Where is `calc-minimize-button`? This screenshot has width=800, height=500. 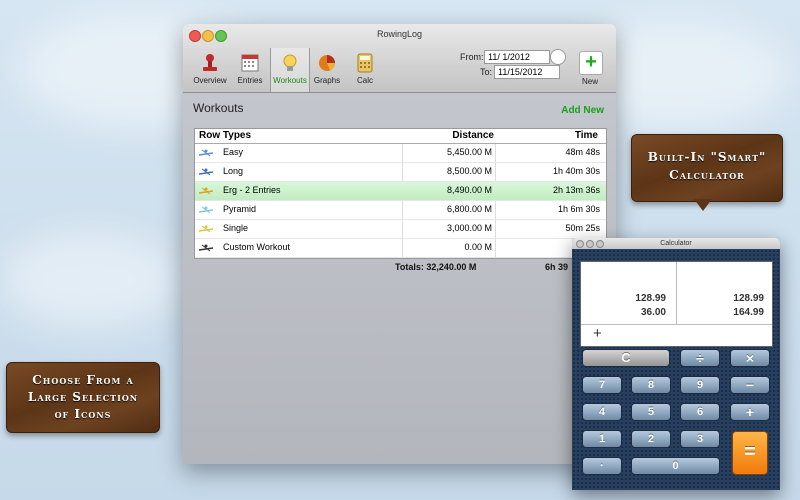
calc-minimize-button is located at coordinates (590, 244).